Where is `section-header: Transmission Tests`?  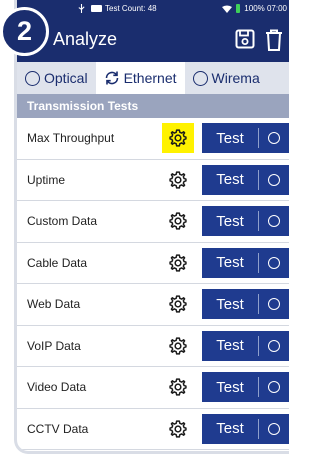
section-header: Transmission Tests is located at coordinates (153, 106).